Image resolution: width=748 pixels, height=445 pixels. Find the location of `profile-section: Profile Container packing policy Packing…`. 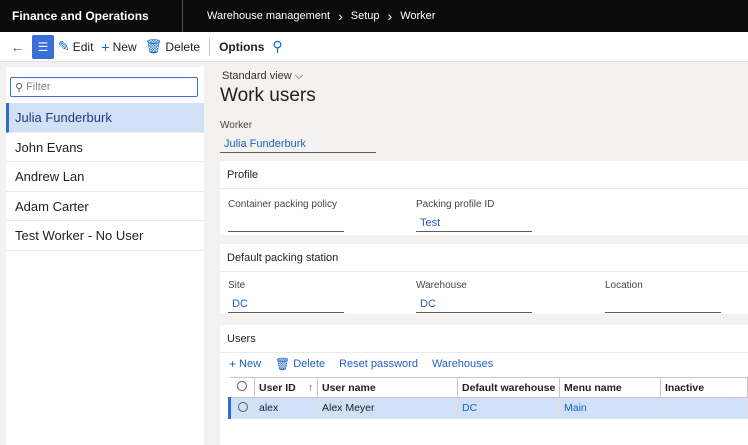

profile-section: Profile Container packing policy Packing… is located at coordinates (484, 198).